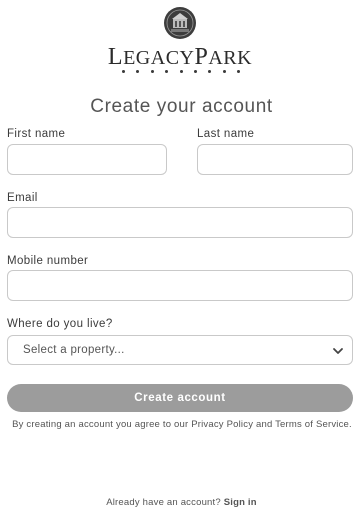  Describe the element at coordinates (180, 398) in the screenshot. I see `create-account-button: Create account` at that location.